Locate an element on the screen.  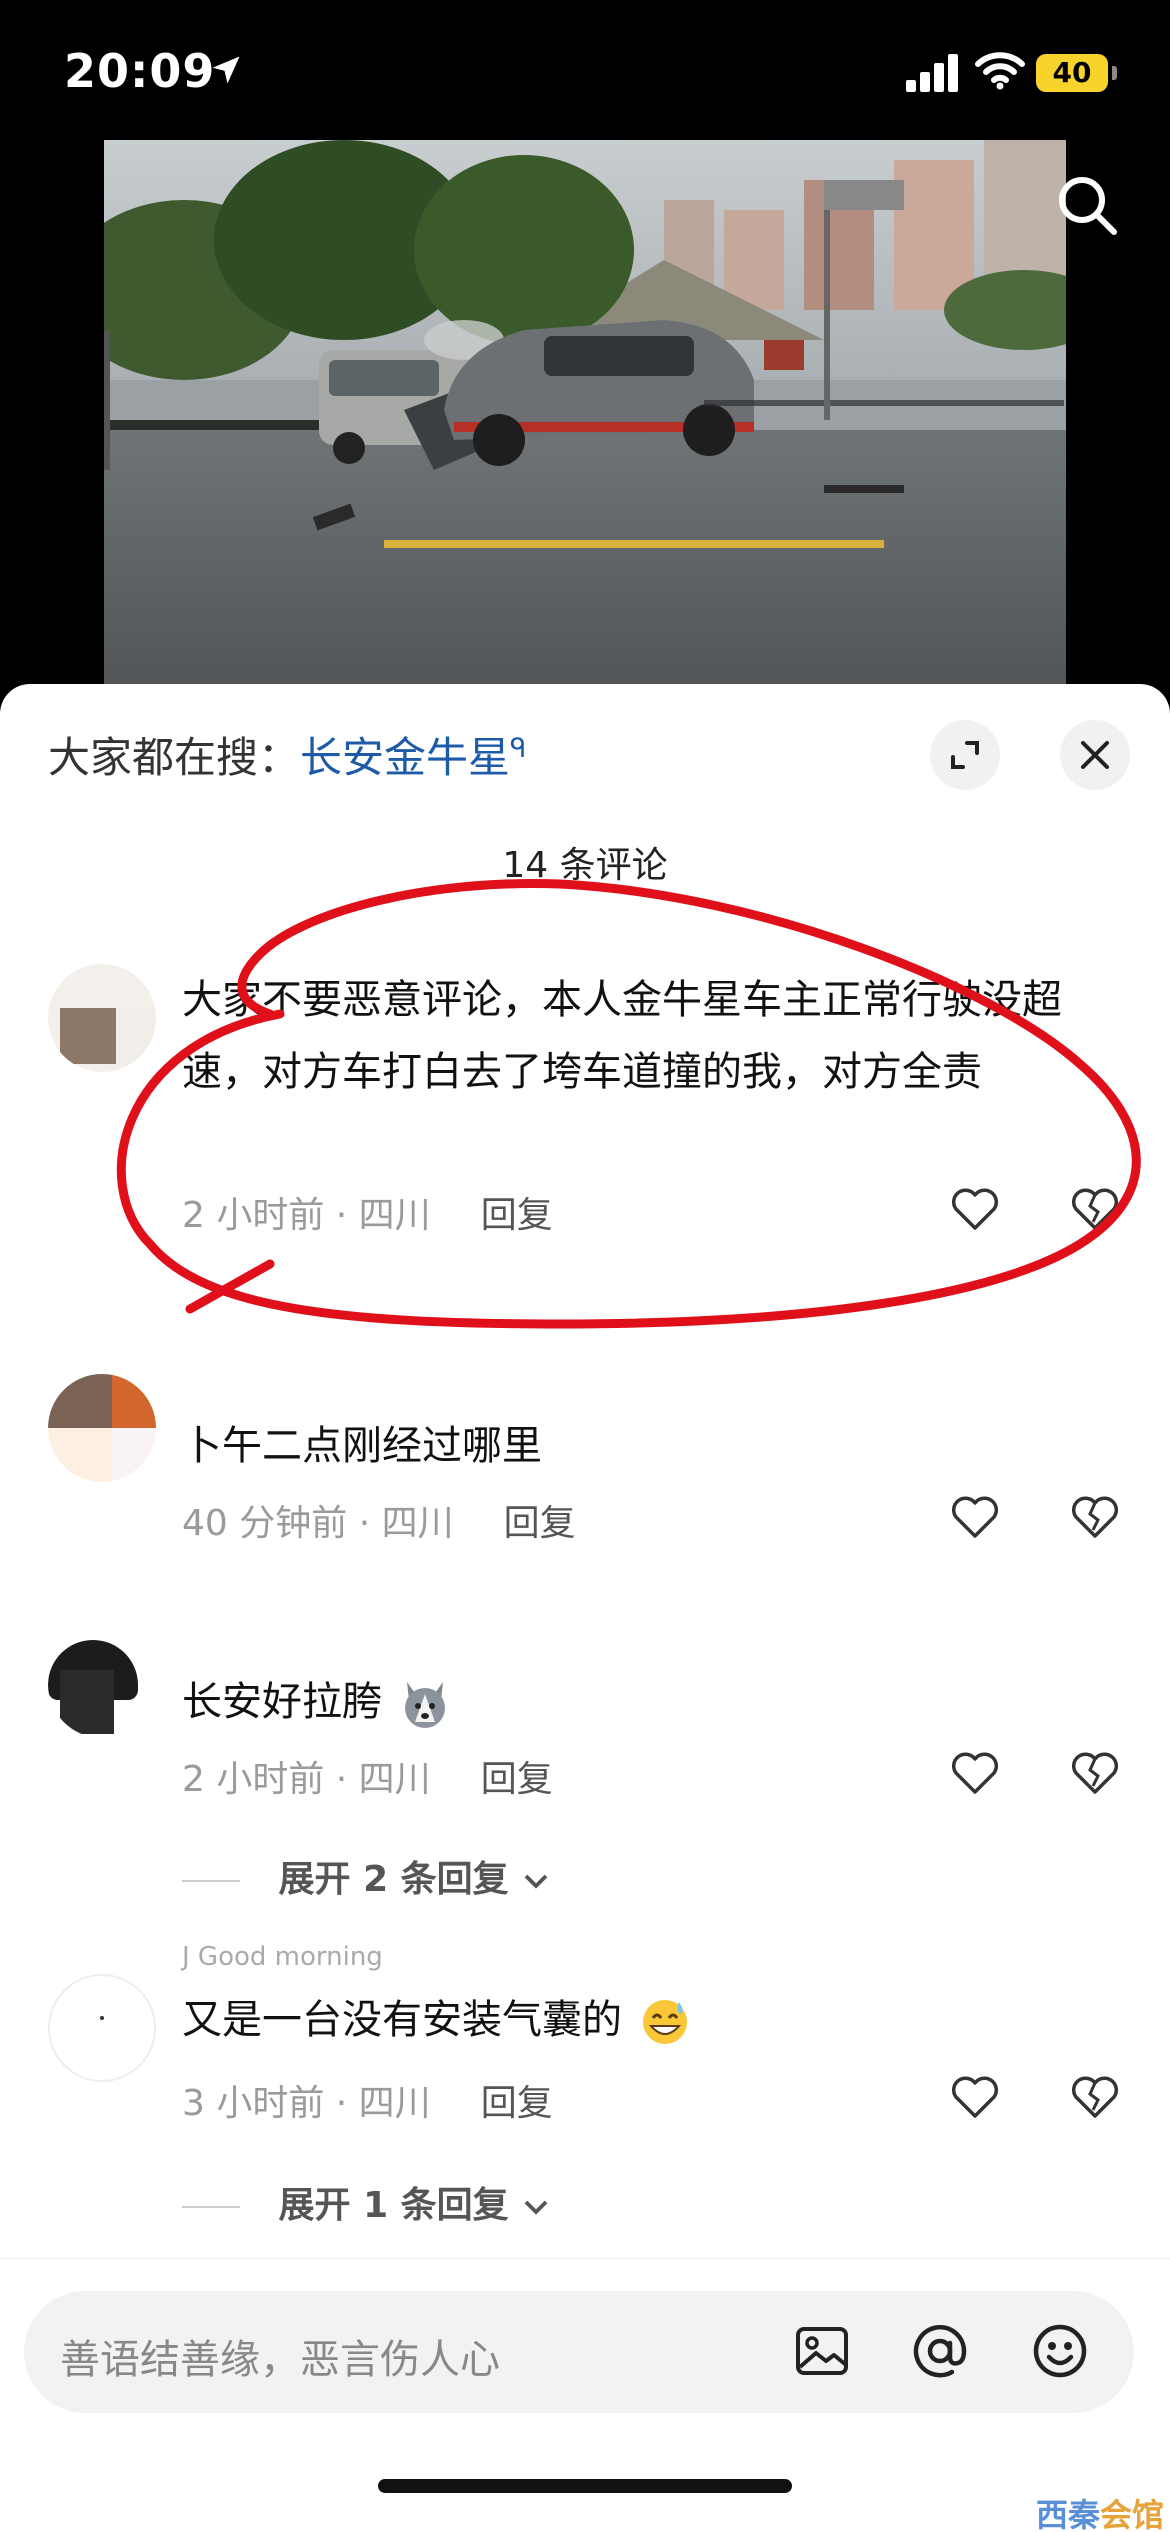
close-button is located at coordinates (1095, 755).